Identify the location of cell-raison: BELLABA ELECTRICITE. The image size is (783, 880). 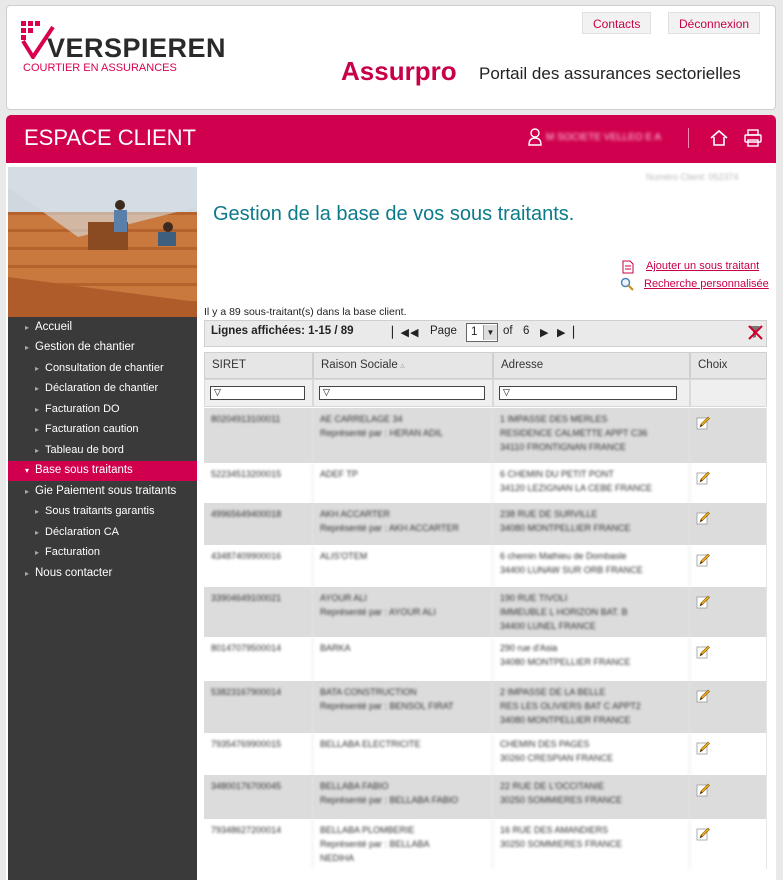
(403, 754).